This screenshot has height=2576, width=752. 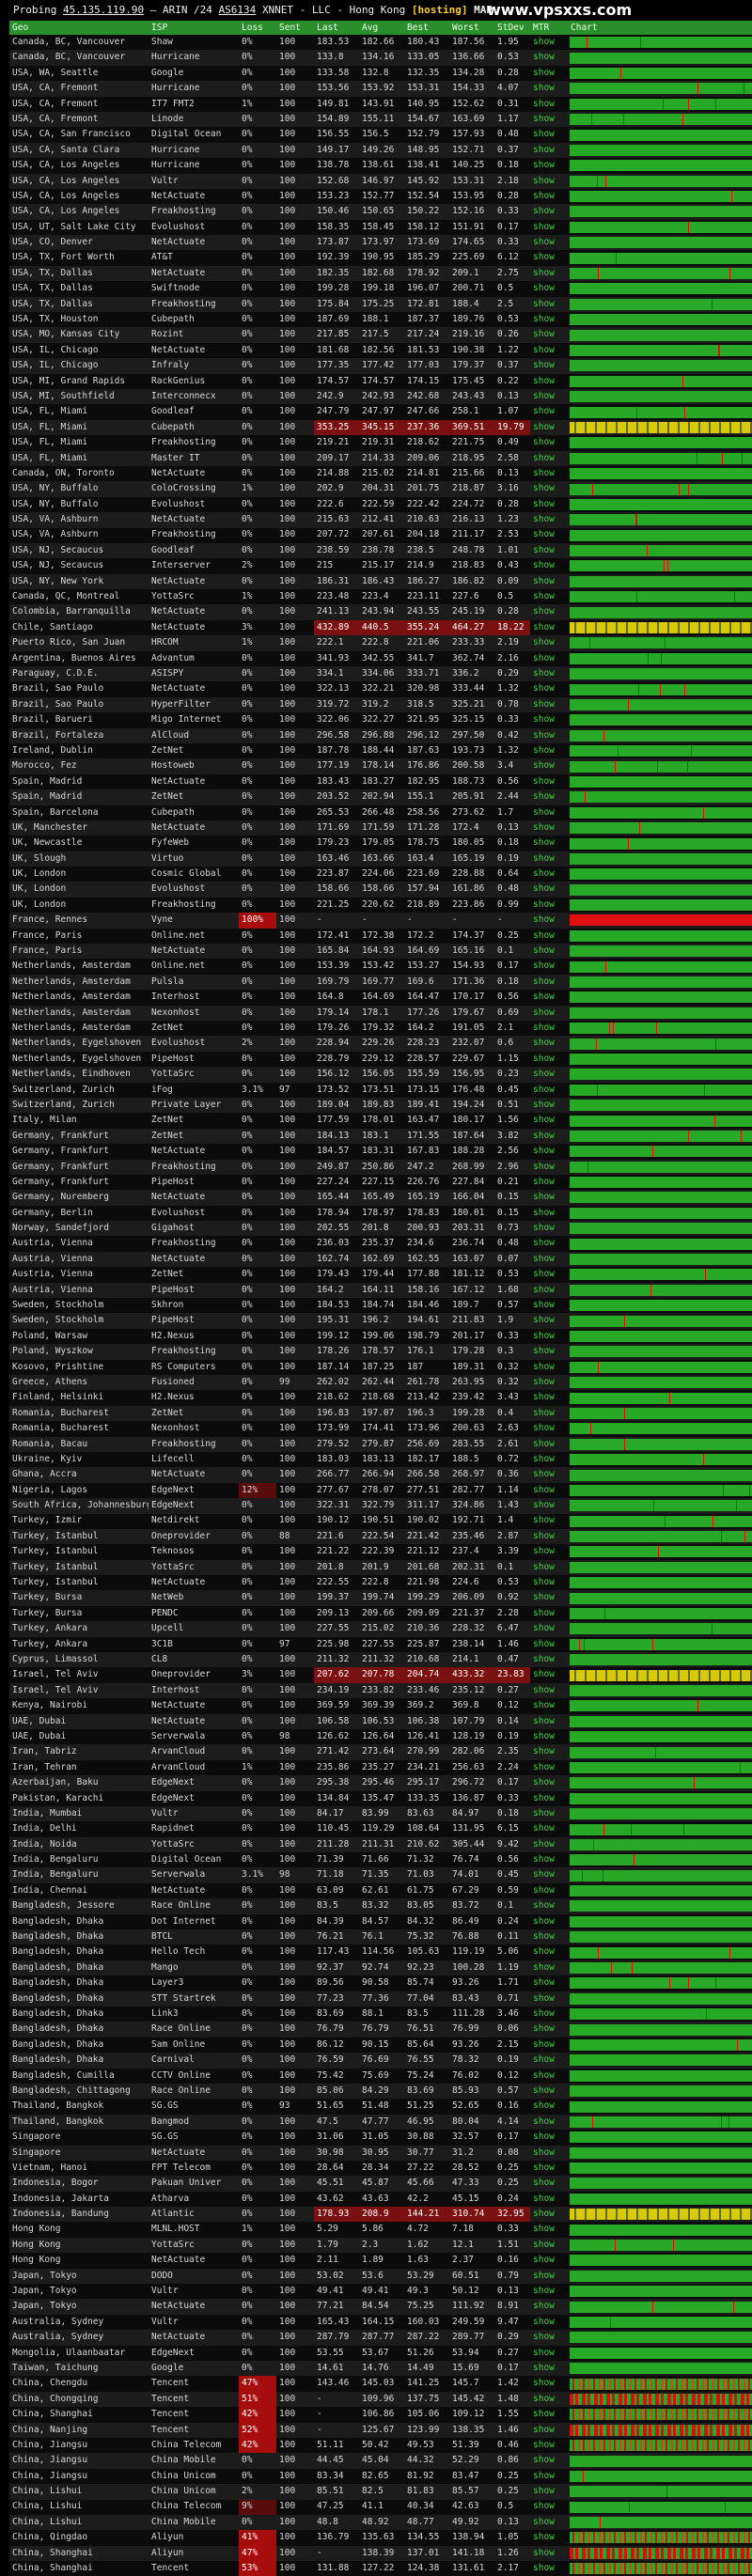 I want to click on column-header: Avg, so click(x=381, y=28).